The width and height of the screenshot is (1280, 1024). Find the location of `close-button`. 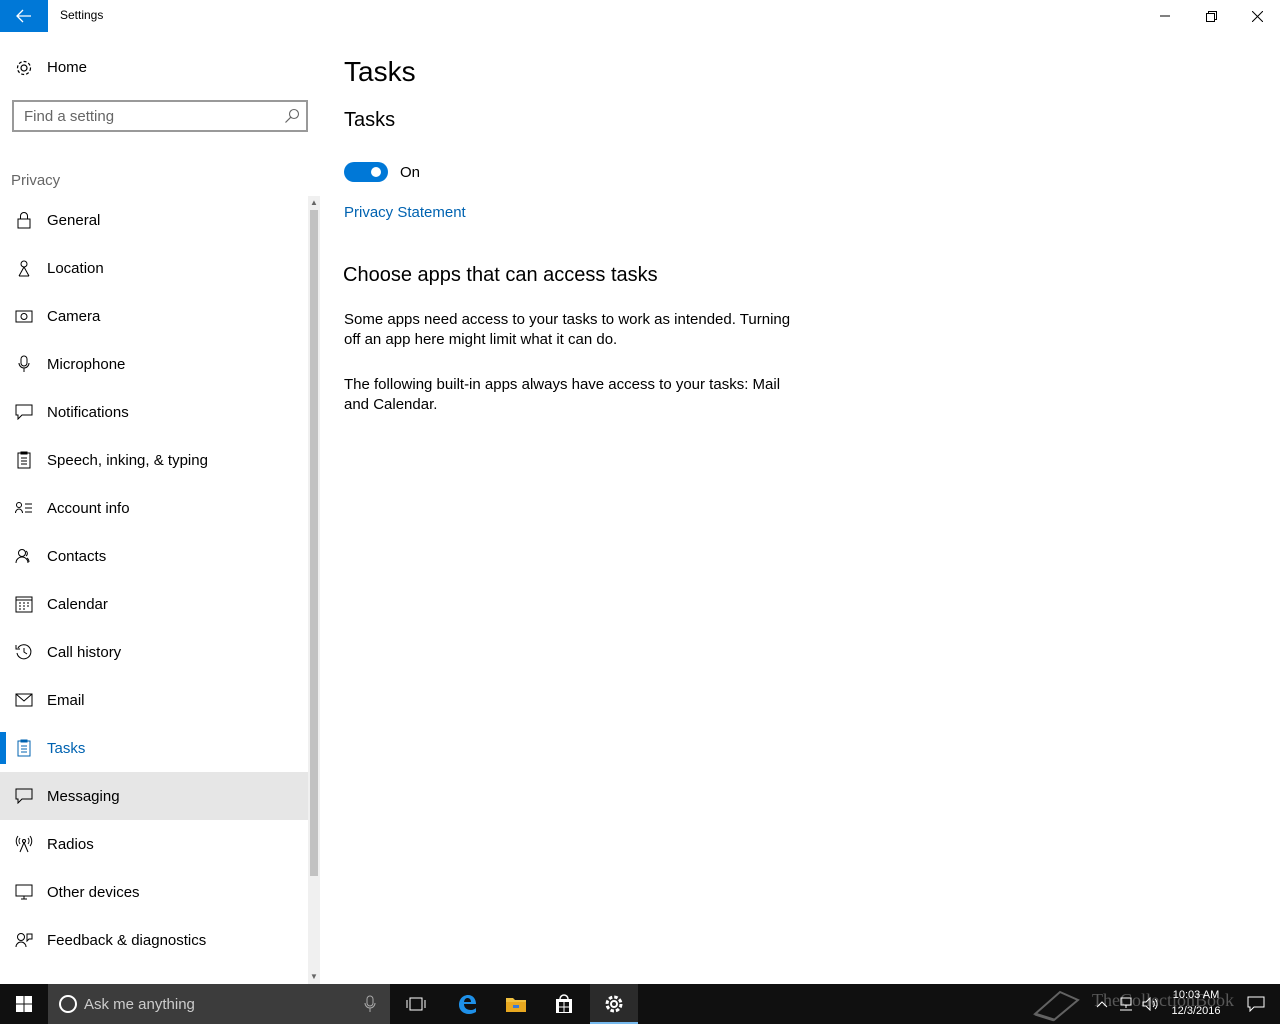

close-button is located at coordinates (1257, 16).